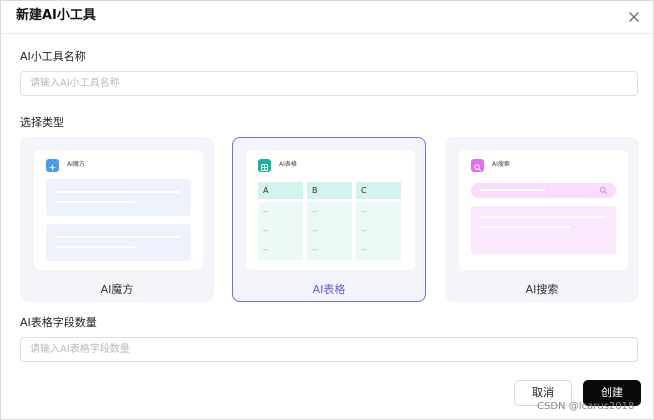  Describe the element at coordinates (280, 190) in the screenshot. I see `column-header: A` at that location.